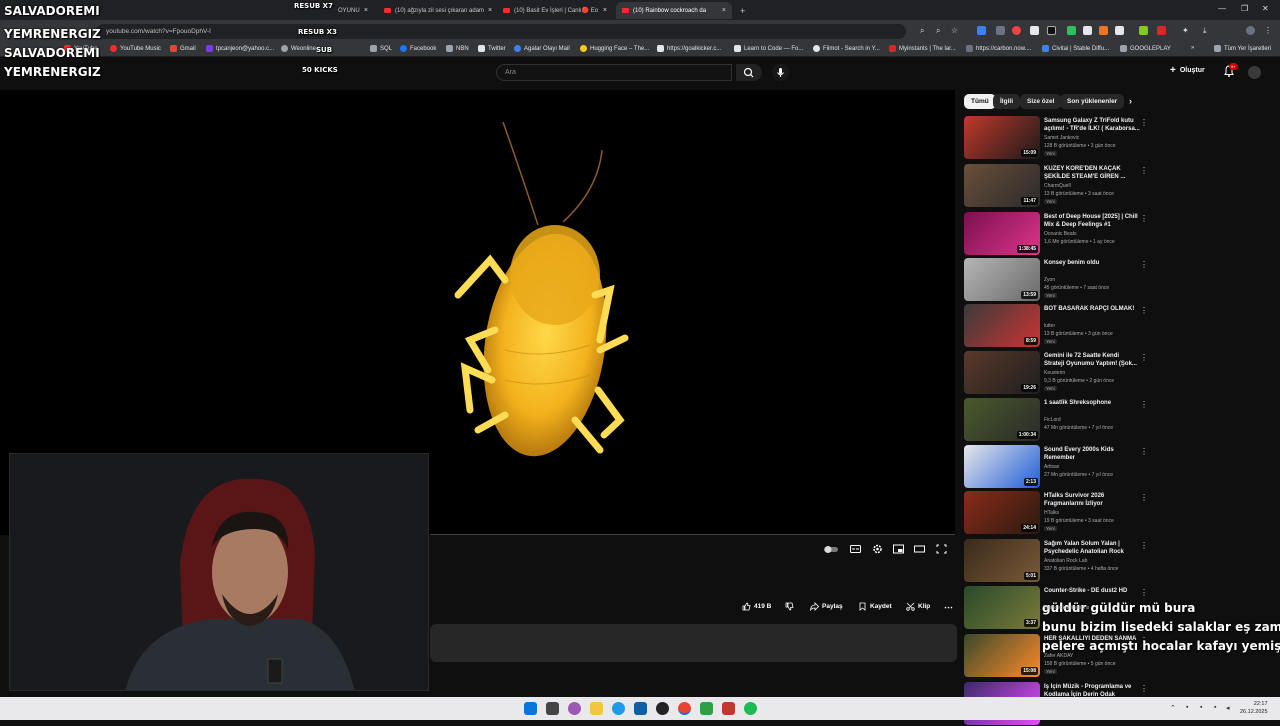 The height and width of the screenshot is (726, 1280). I want to click on spotify-icon, so click(750, 708).